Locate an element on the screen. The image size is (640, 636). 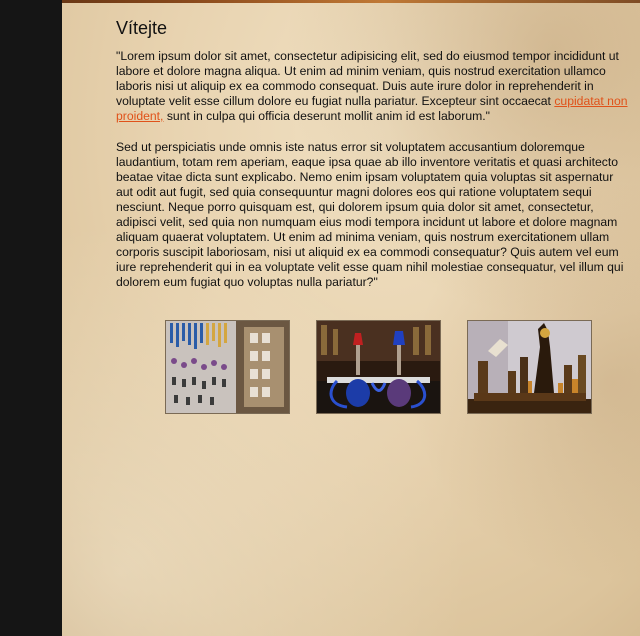
gallery-thumb-hookahs is located at coordinates (378, 367).